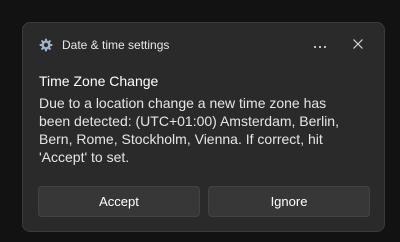  Describe the element at coordinates (46, 45) in the screenshot. I see `gear-icon` at that location.